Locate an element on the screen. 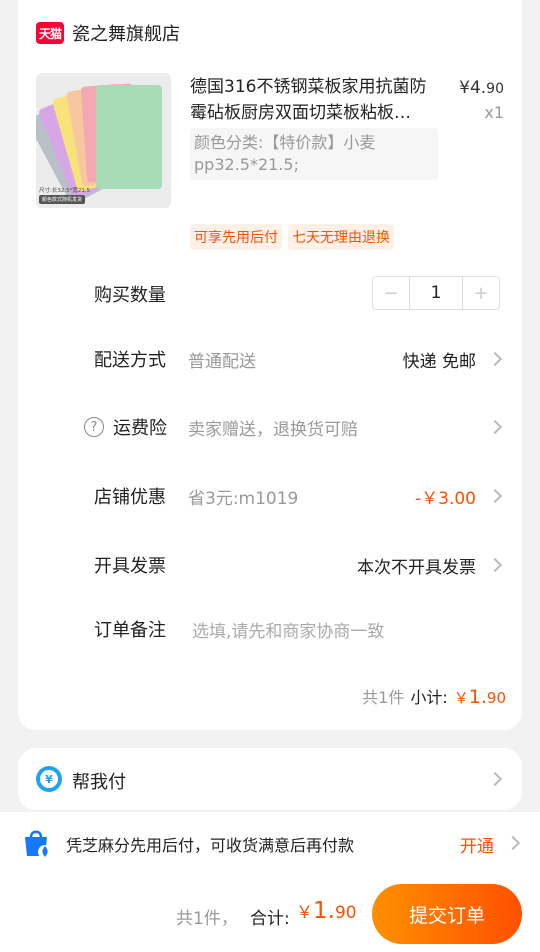  submit-order-button: 提交订单 is located at coordinates (447, 914).